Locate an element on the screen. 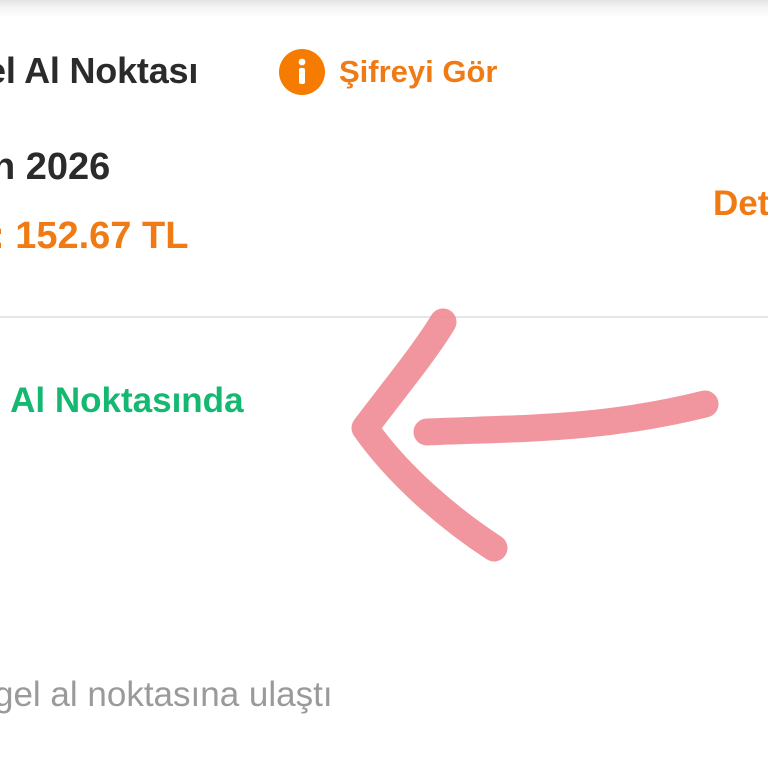 Image resolution: width=768 pixels, height=768 pixels. order-amount: : 152.67 TL is located at coordinates (94, 236).